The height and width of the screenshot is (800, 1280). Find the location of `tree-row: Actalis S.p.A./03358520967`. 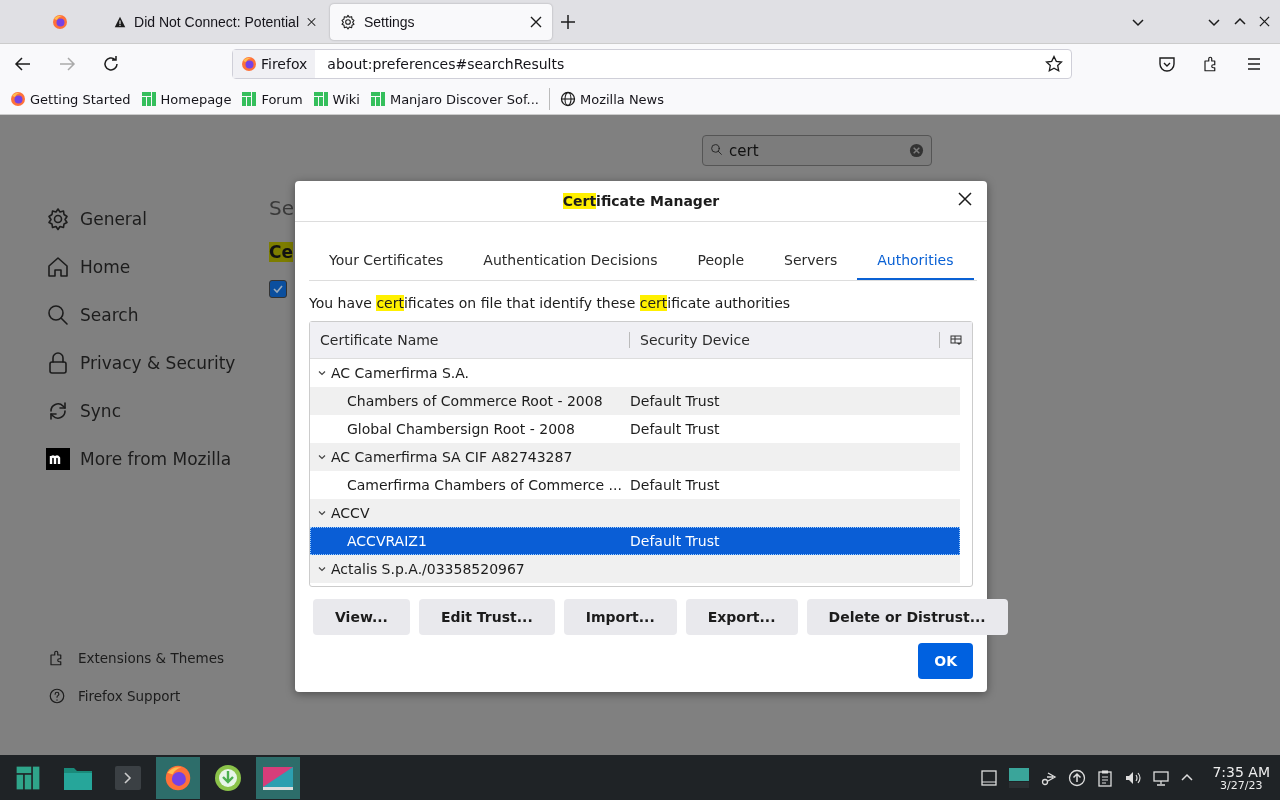

tree-row: Actalis S.p.A./03358520967 is located at coordinates (635, 569).